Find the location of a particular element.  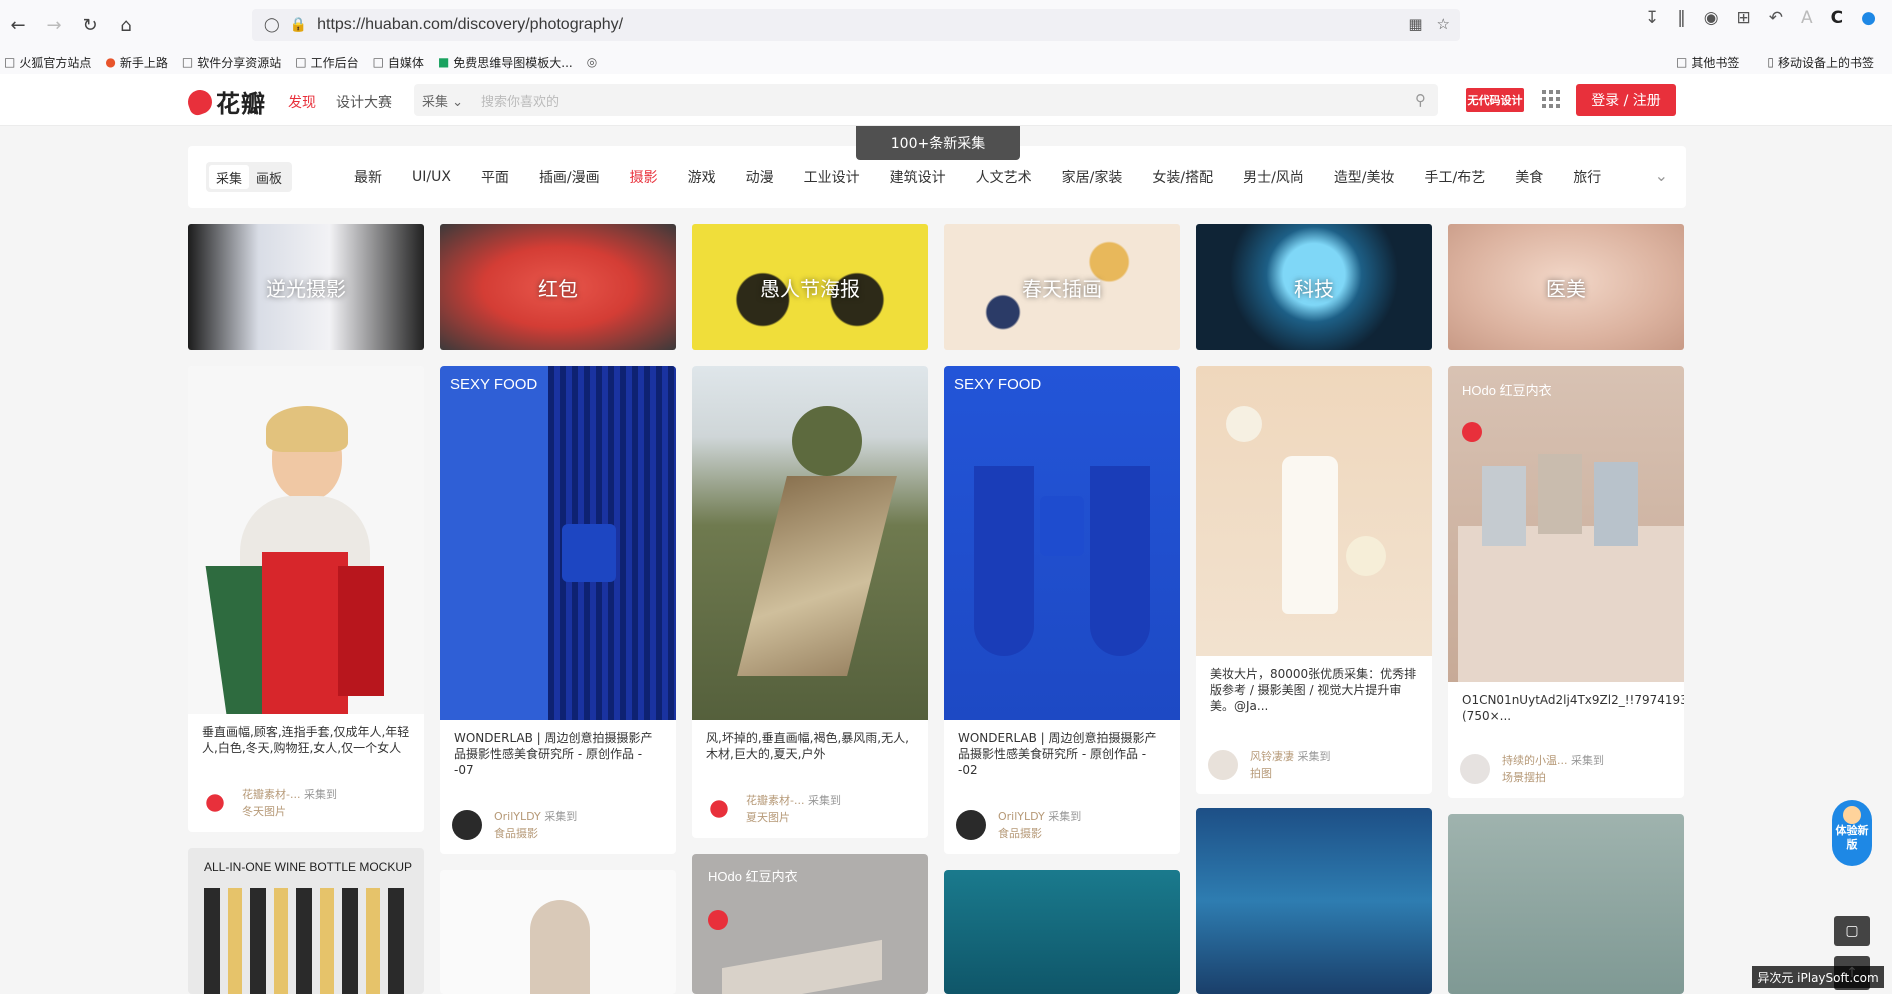

category-item: 人文艺术 is located at coordinates (1004, 177).